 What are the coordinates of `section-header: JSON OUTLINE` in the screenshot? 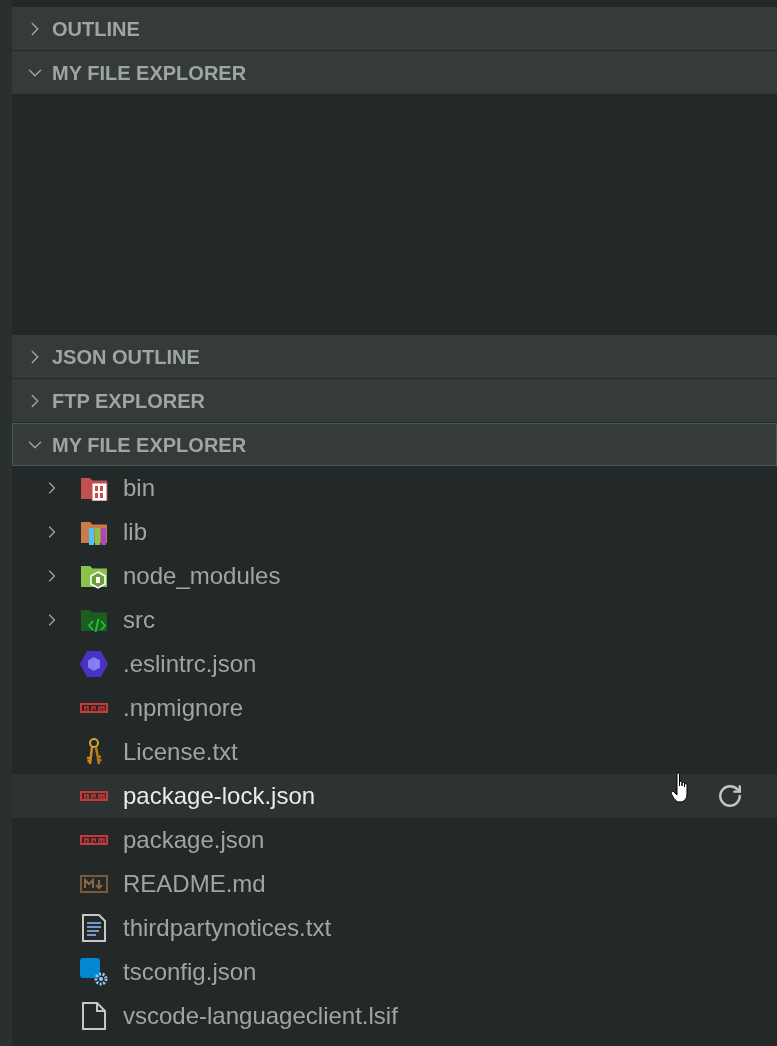 It's located at (394, 356).